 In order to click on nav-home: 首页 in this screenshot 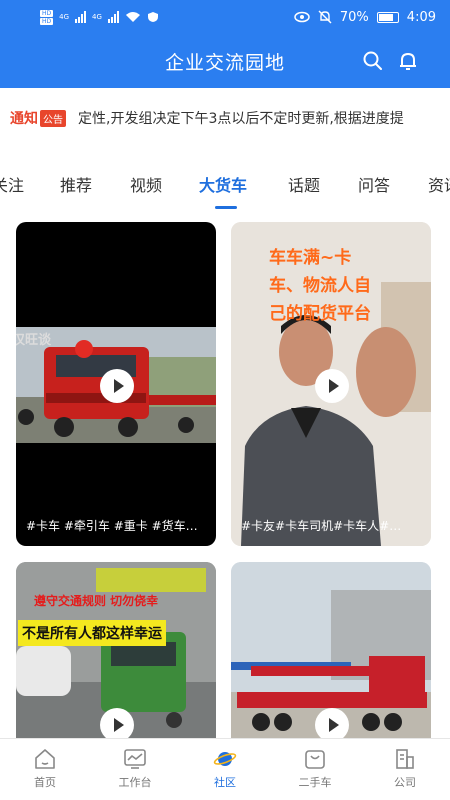, I will do `click(45, 769)`.